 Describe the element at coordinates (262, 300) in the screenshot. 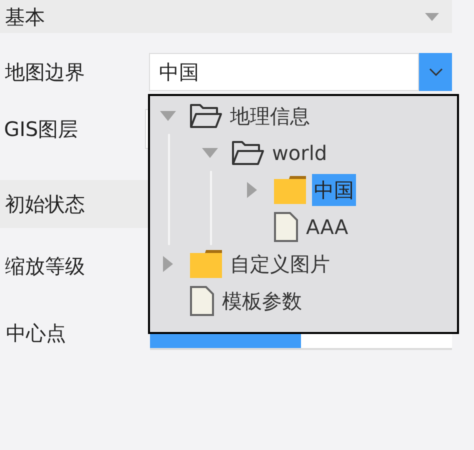

I see `tree-item: 模板参数` at that location.